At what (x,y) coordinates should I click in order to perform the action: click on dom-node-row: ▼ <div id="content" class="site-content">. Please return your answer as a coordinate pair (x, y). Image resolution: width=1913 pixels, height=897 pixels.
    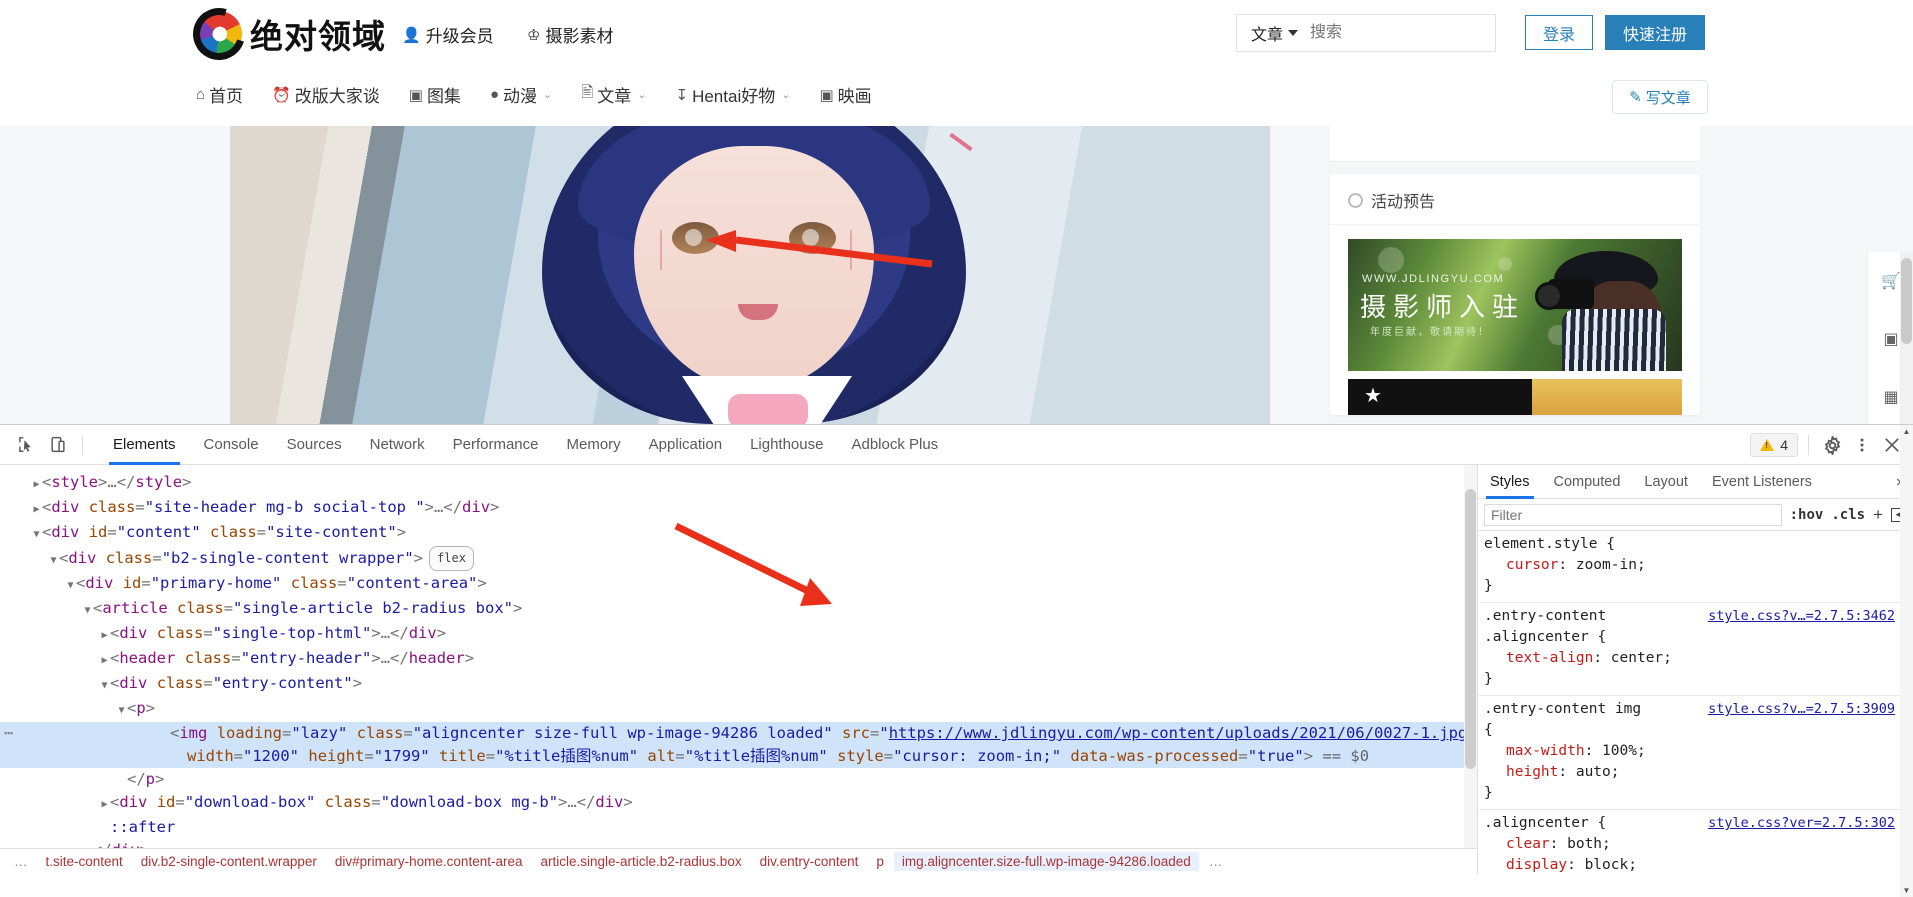
    Looking at the image, I should click on (738, 533).